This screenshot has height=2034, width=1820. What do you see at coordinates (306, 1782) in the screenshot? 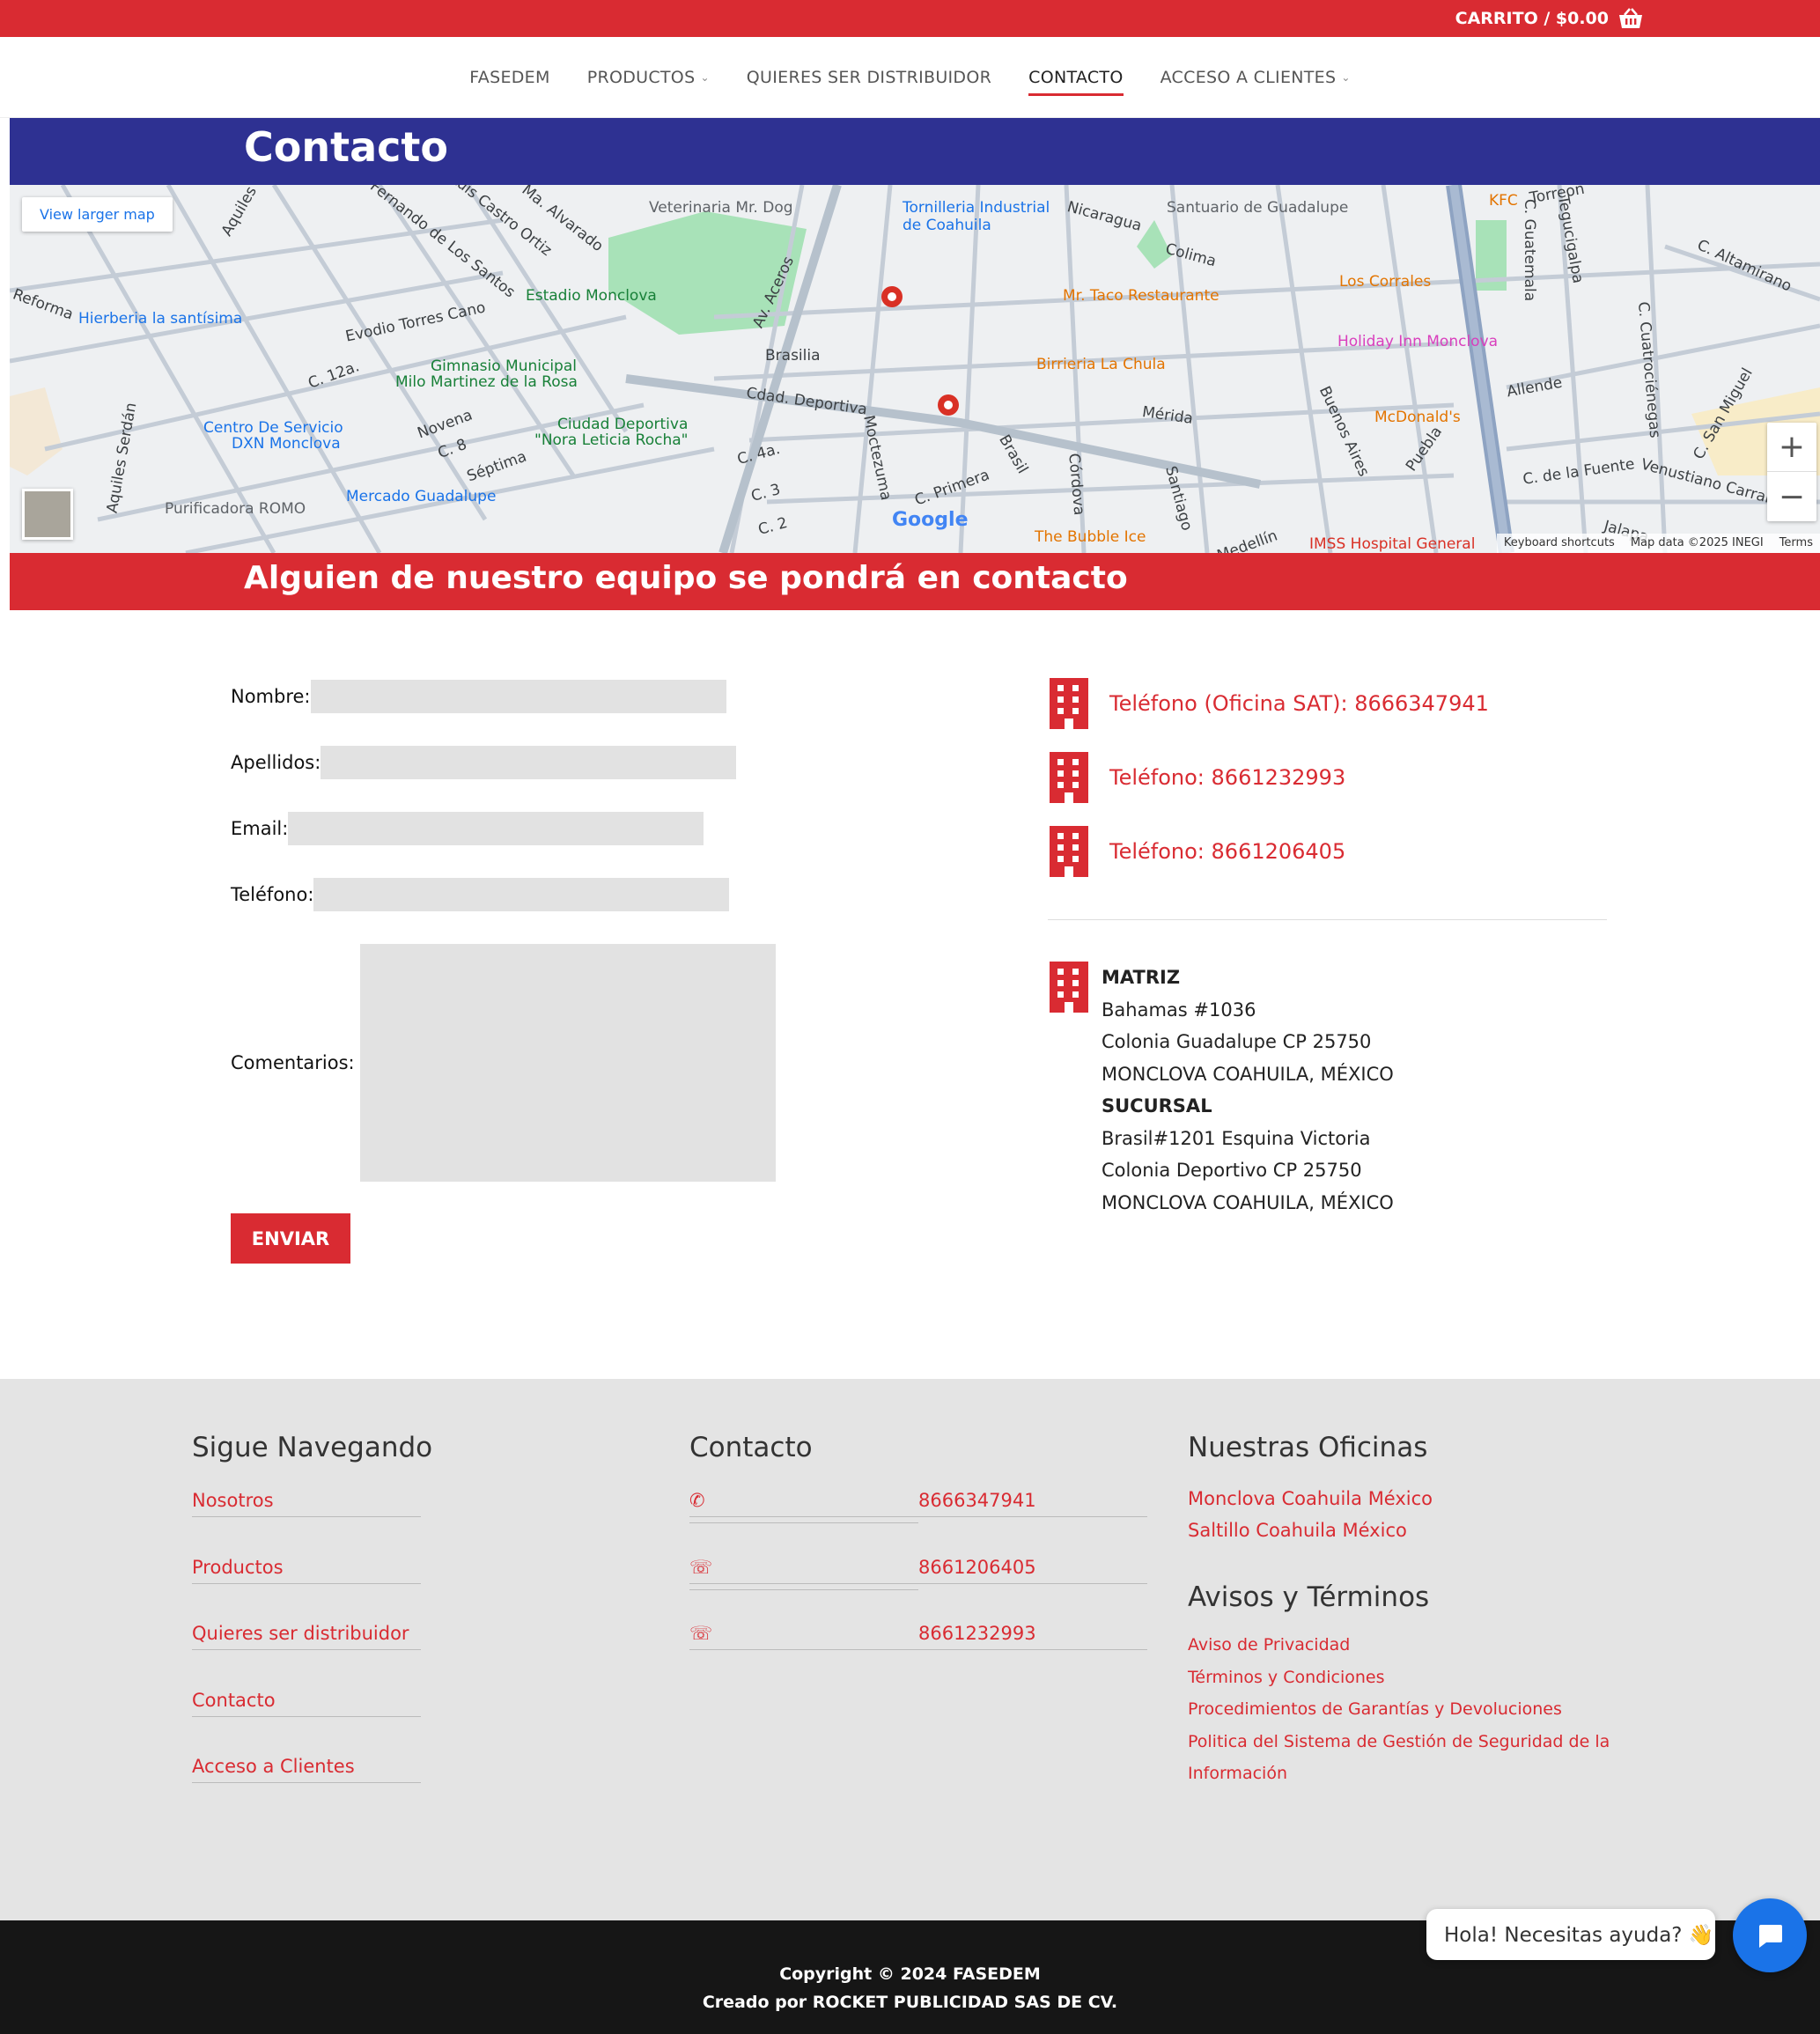
I see `footer-link-acceso-clientes: Acceso a Clientes` at bounding box center [306, 1782].